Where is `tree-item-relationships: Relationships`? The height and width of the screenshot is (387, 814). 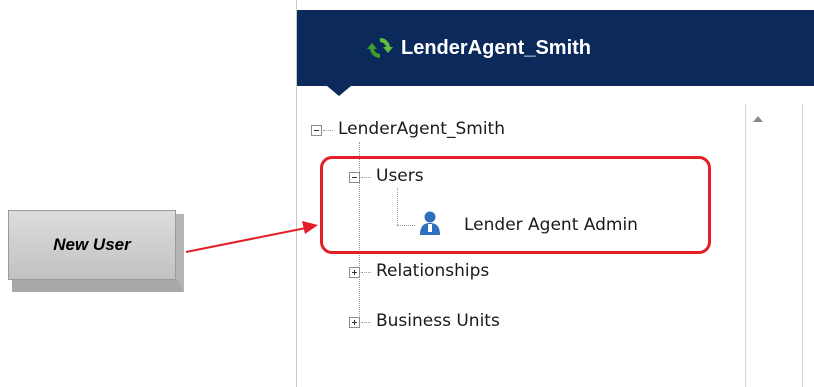
tree-item-relationships: Relationships is located at coordinates (432, 271).